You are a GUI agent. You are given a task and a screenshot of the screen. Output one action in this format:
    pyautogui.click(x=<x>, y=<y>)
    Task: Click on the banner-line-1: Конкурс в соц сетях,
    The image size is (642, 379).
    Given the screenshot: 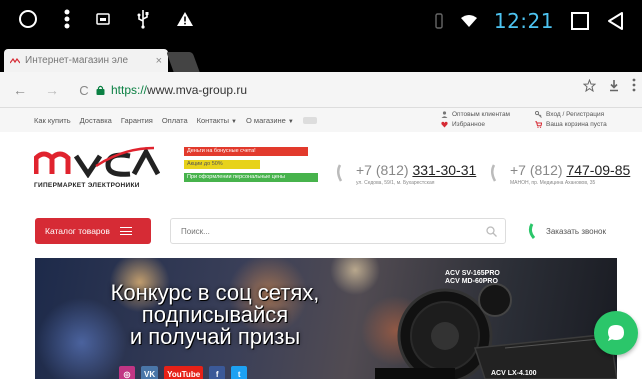 What is the action you would take?
    pyautogui.click(x=215, y=292)
    